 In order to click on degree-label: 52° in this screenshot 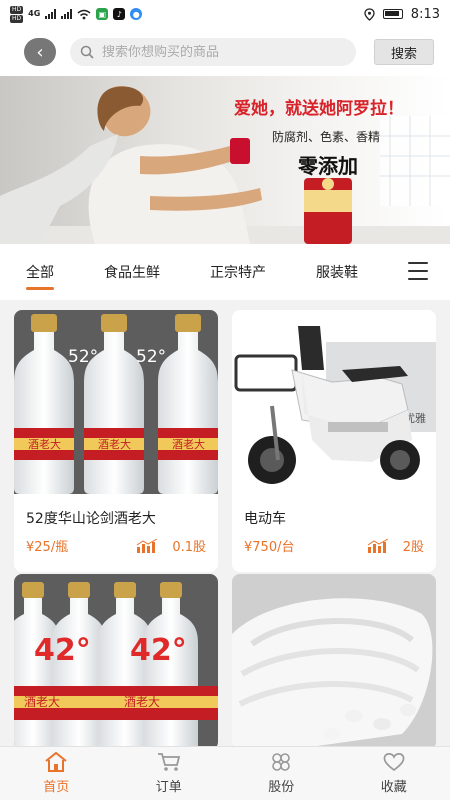, I will do `click(83, 357)`.